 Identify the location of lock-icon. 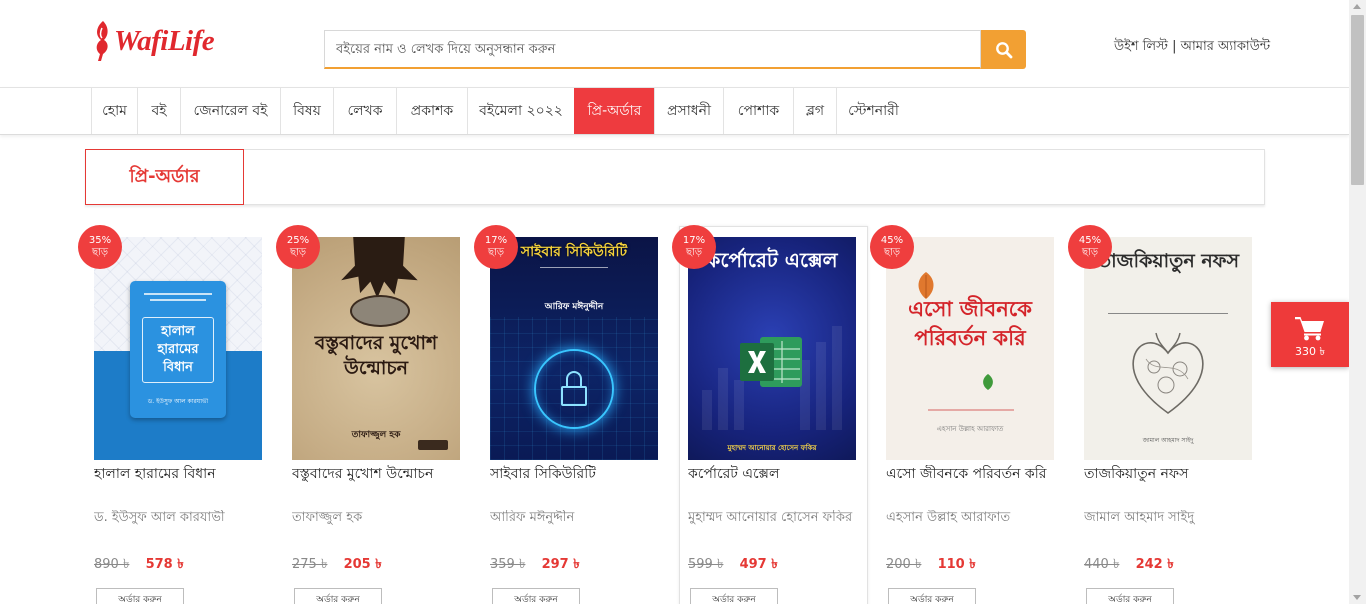
(574, 389).